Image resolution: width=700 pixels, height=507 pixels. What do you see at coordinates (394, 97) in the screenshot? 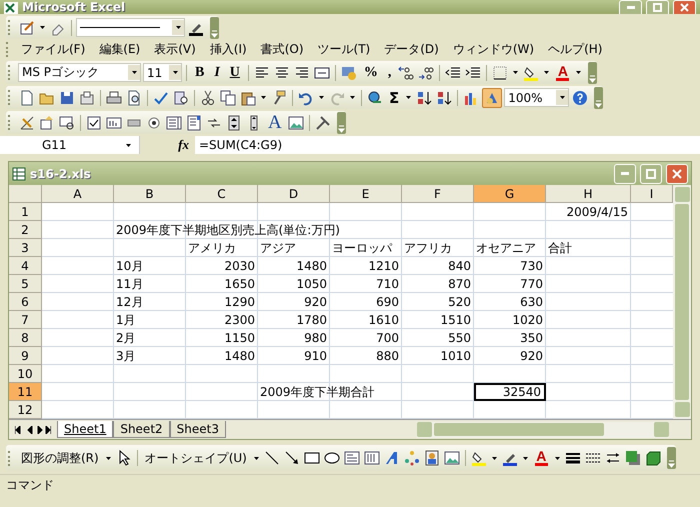
I see `autosum-button: Σ` at bounding box center [394, 97].